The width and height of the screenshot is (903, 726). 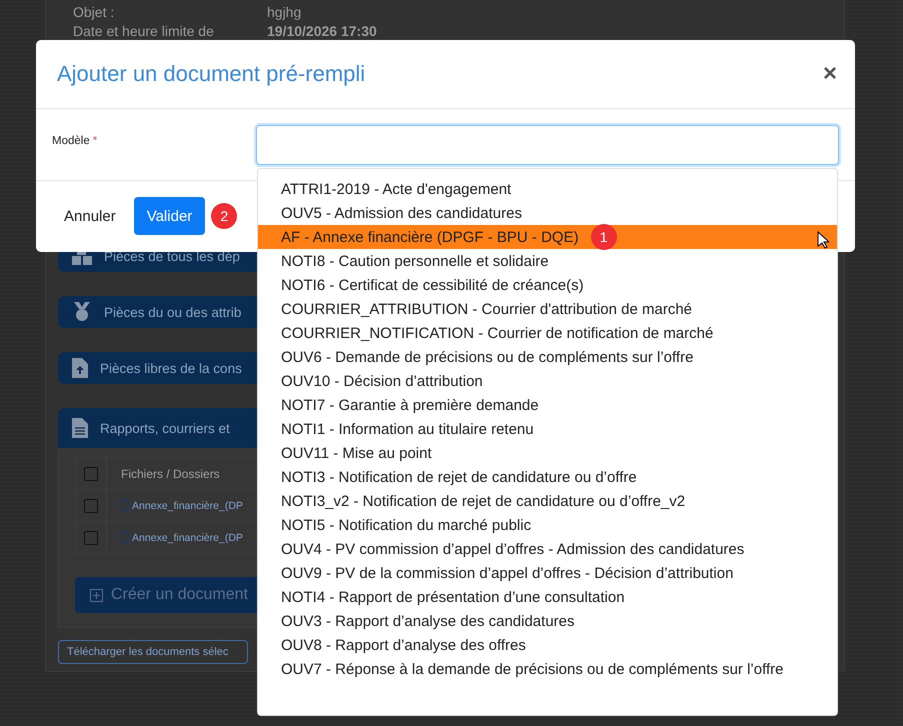 What do you see at coordinates (170, 216) in the screenshot?
I see `submit-button: Valider` at bounding box center [170, 216].